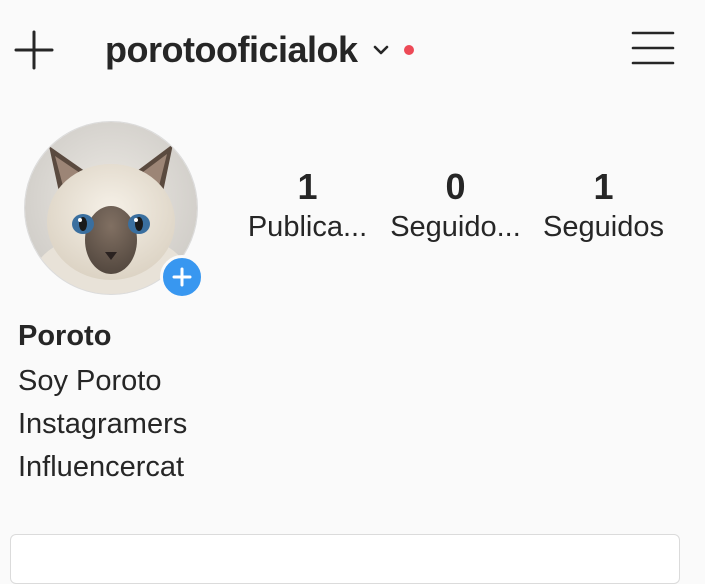 The height and width of the screenshot is (584, 705). What do you see at coordinates (65, 336) in the screenshot?
I see `profile-name: Poroto` at bounding box center [65, 336].